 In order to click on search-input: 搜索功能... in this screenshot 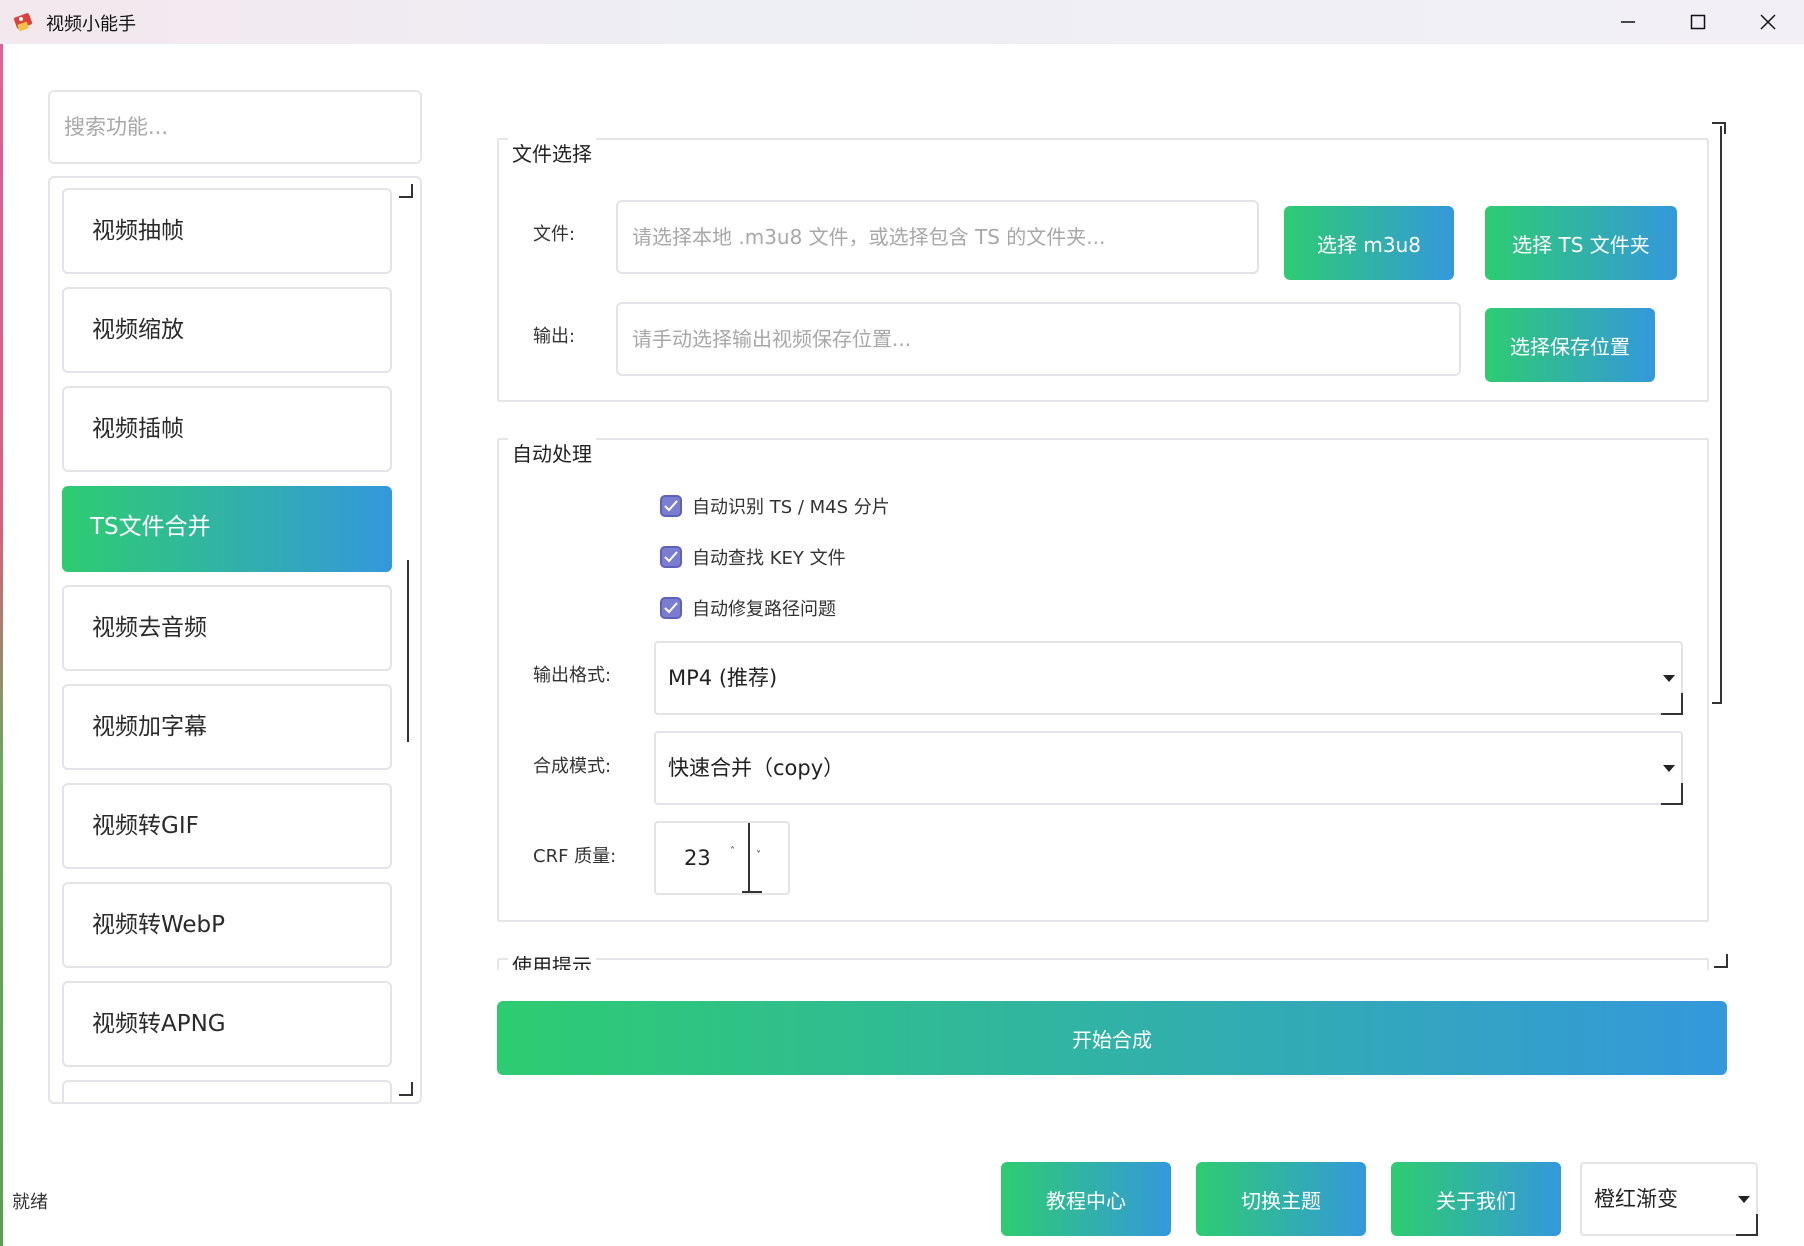, I will do `click(235, 127)`.